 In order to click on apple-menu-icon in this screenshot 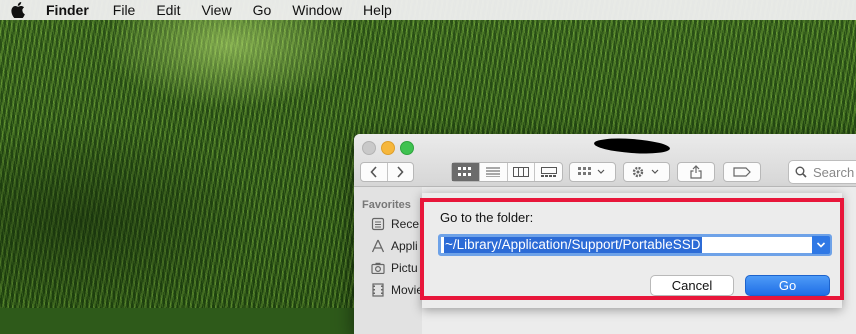, I will do `click(20, 10)`.